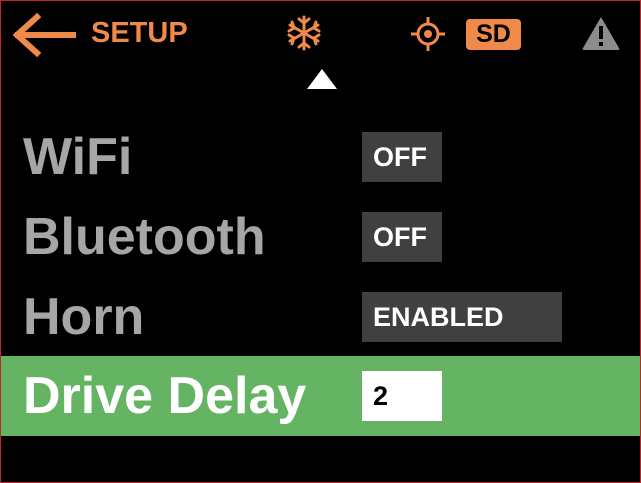  Describe the element at coordinates (402, 157) in the screenshot. I see `setting-value-wifi: OFF` at that location.